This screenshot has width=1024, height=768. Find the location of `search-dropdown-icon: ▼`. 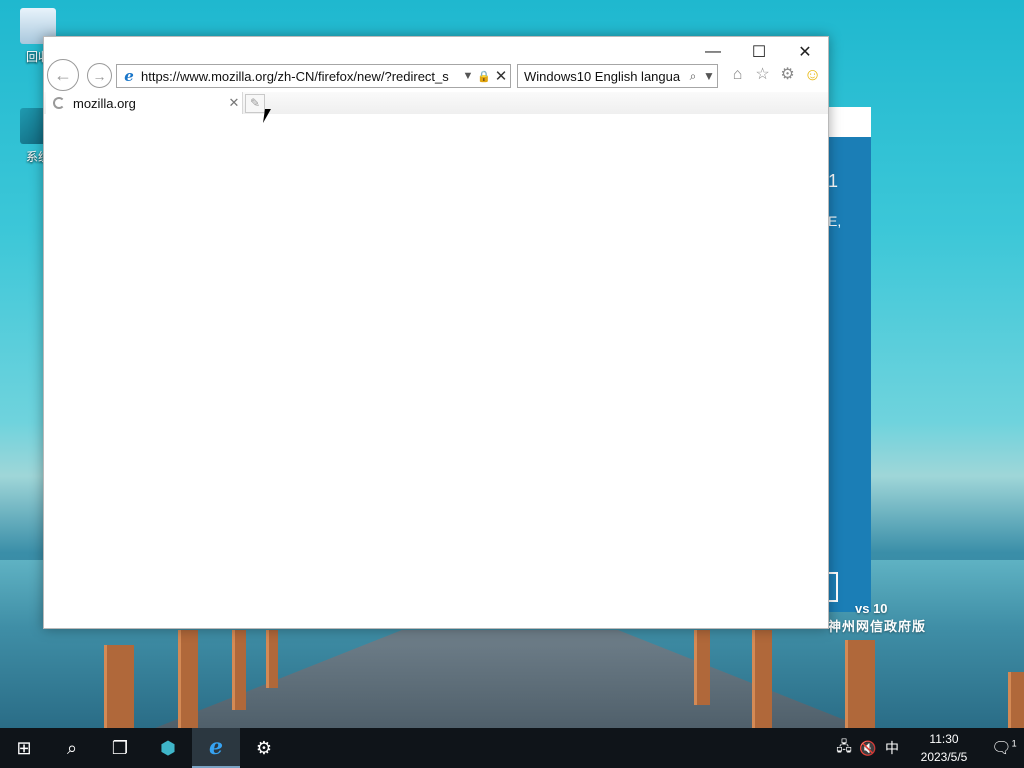

search-dropdown-icon: ▼ is located at coordinates (709, 76).